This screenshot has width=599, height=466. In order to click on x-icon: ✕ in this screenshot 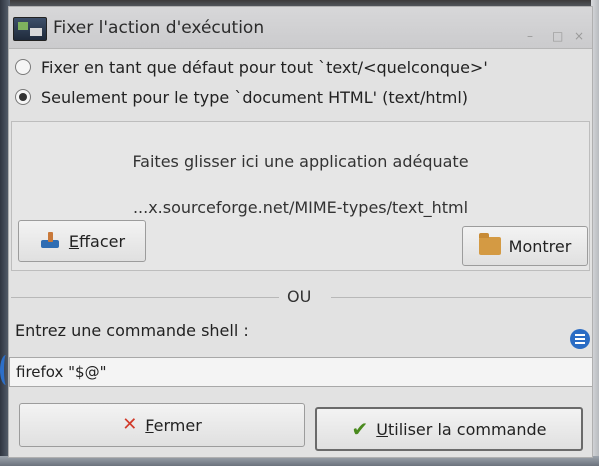, I will do `click(130, 424)`.